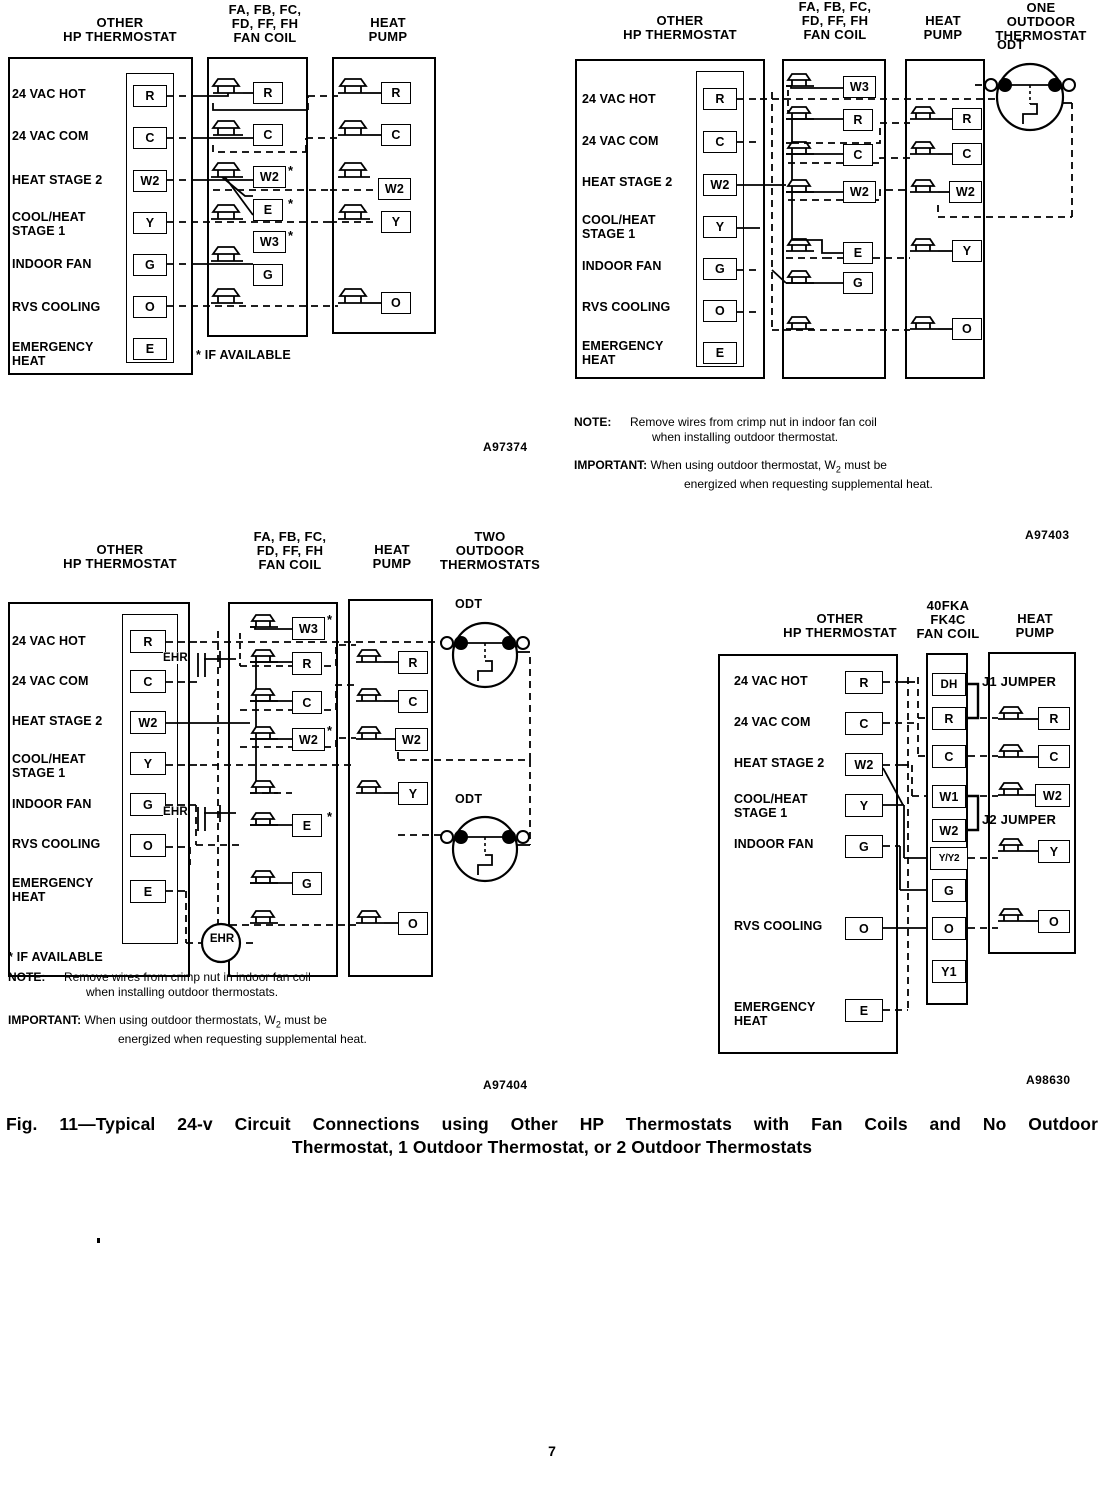 This screenshot has width=1104, height=1489. I want to click on diagram2-fancoil-terminal-C: C, so click(858, 155).